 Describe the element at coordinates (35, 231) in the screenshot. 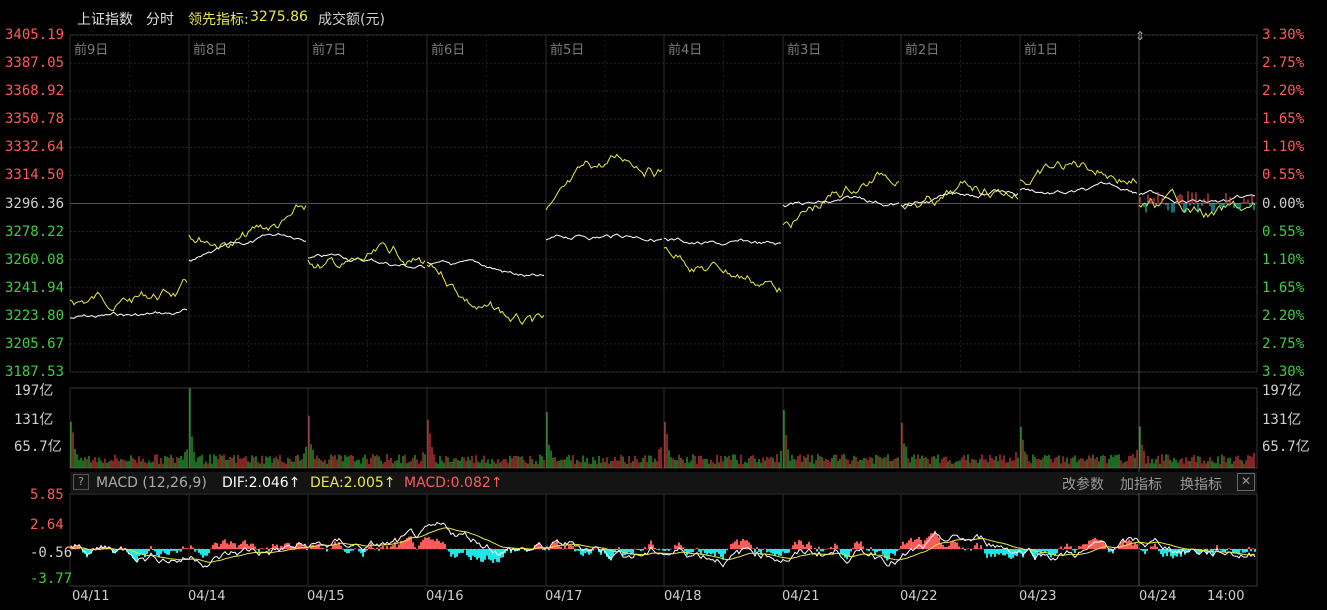

I see `price-label-left: 3278.22` at that location.